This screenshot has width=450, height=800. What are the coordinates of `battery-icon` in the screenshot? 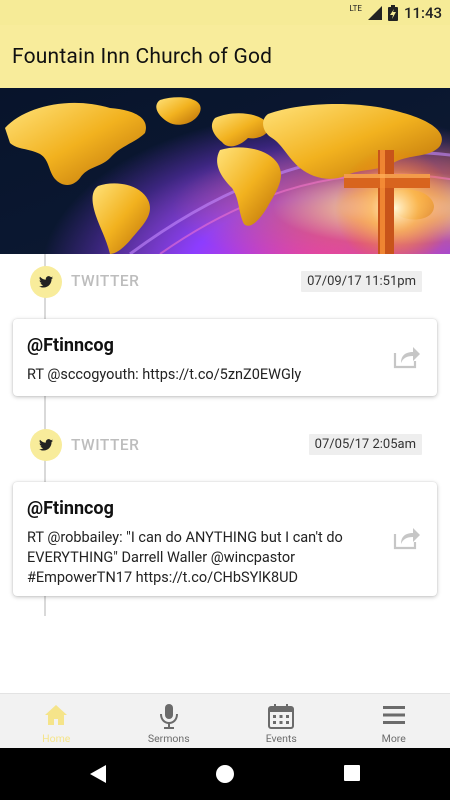 It's located at (392, 13).